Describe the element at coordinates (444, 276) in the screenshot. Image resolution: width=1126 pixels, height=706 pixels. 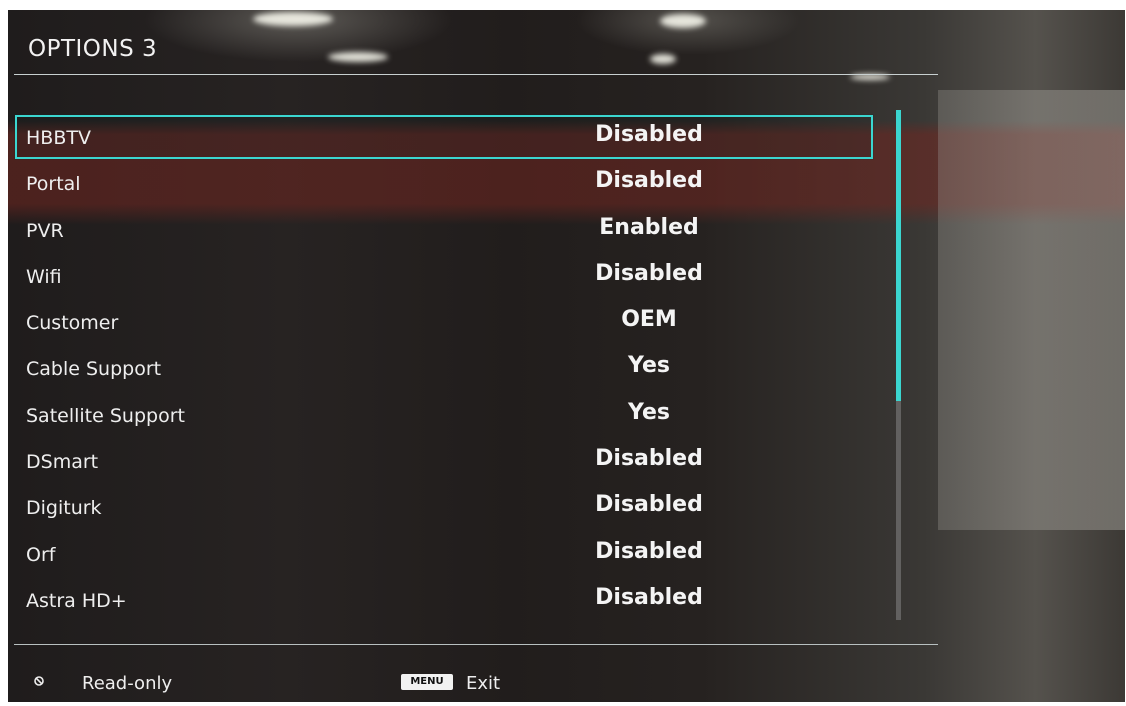
I see `option-row: Wifi Disabled` at that location.